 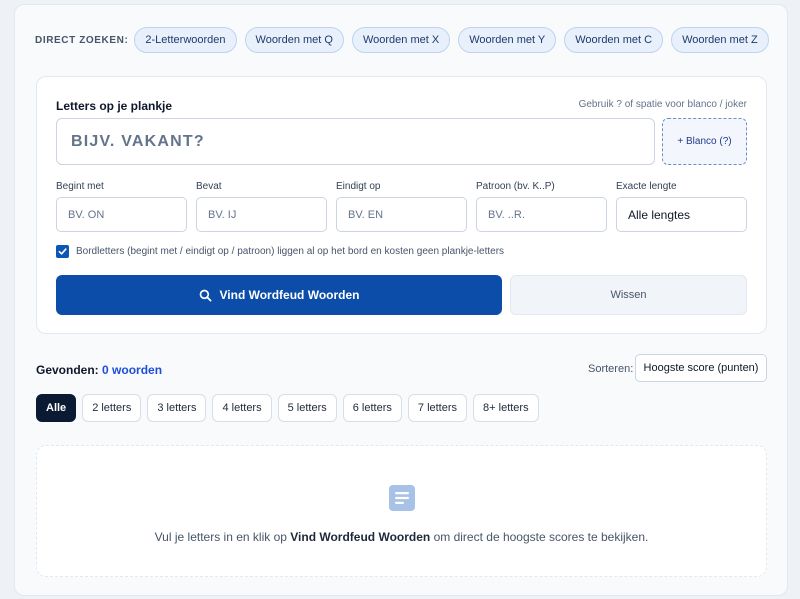 I want to click on length-label: Exacte lengte, so click(x=646, y=186).